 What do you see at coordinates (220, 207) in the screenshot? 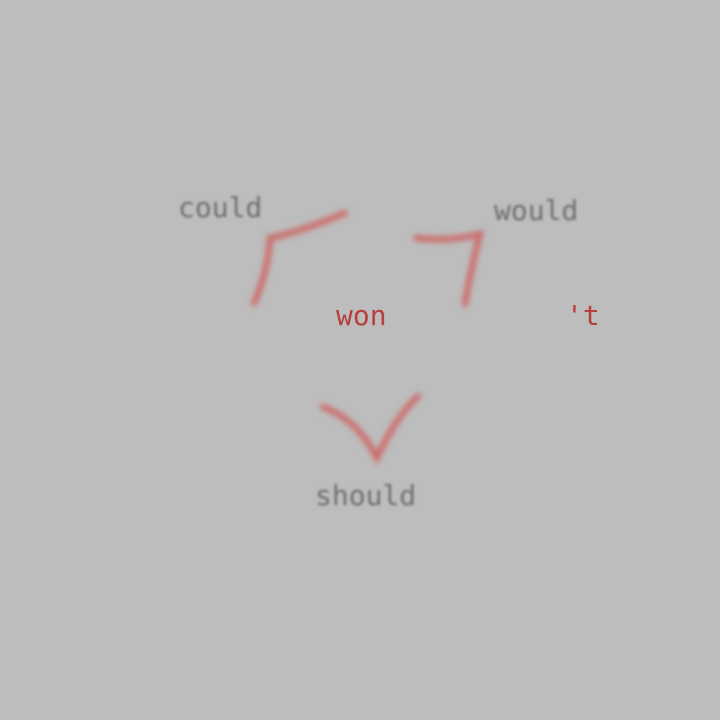
I see `word-could: could` at bounding box center [220, 207].